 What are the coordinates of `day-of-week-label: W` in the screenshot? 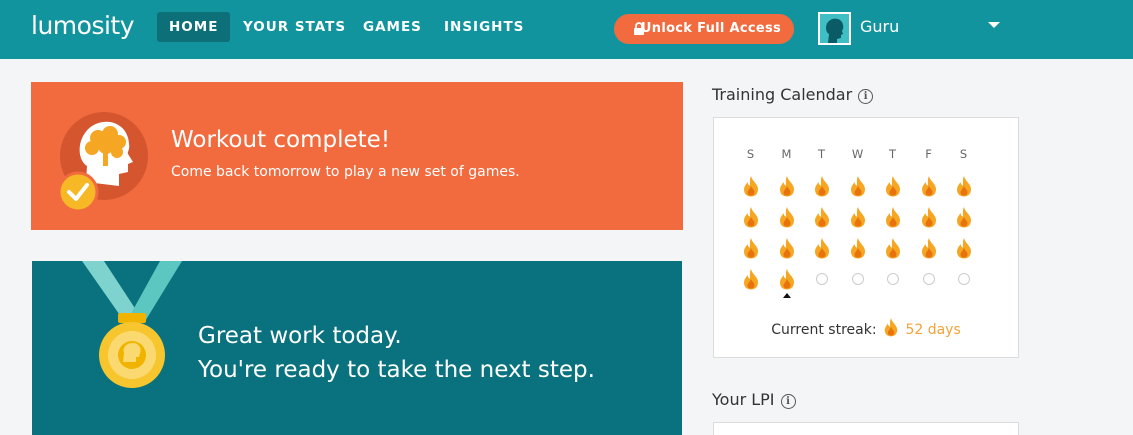 It's located at (858, 154).